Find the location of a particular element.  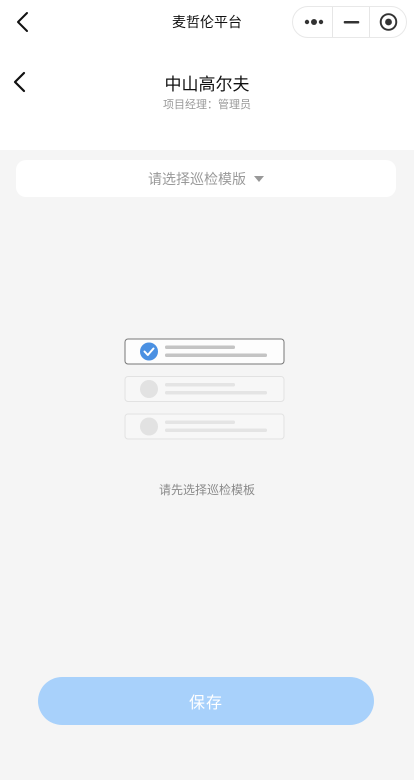

save-button-label: 保存 is located at coordinates (205, 702).